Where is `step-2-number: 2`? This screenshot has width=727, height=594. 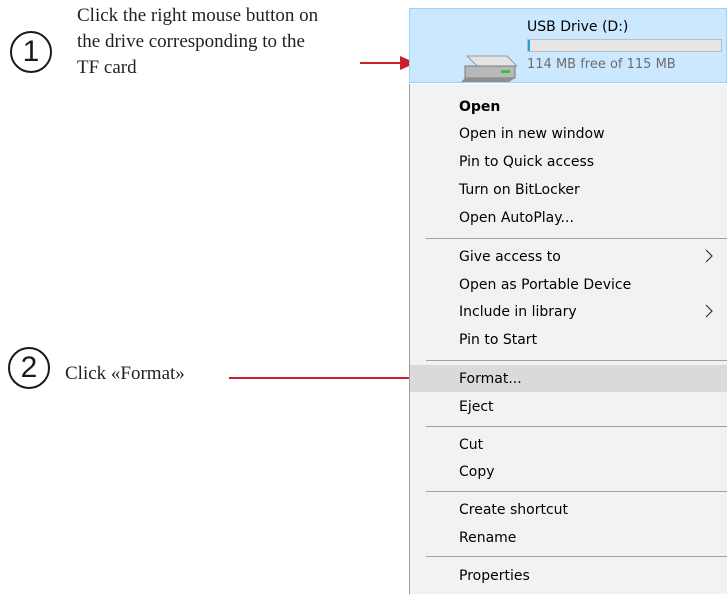
step-2-number: 2 is located at coordinates (29, 368).